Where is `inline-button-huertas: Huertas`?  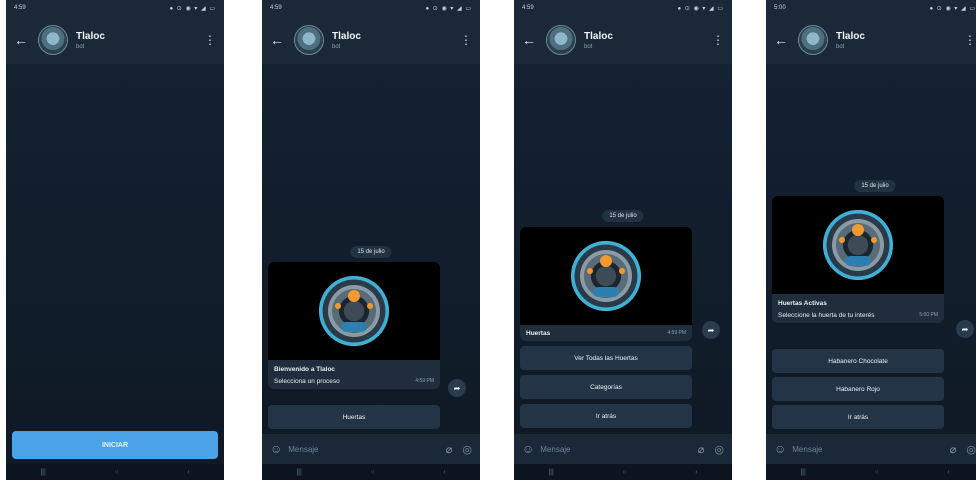
inline-button-huertas: Huertas is located at coordinates (354, 417).